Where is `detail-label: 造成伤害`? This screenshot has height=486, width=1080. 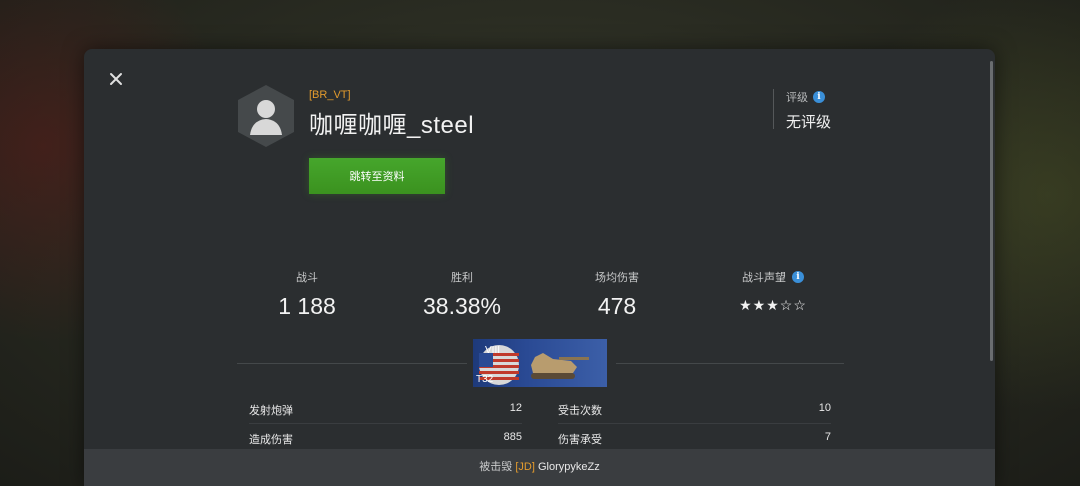 detail-label: 造成伤害 is located at coordinates (271, 440).